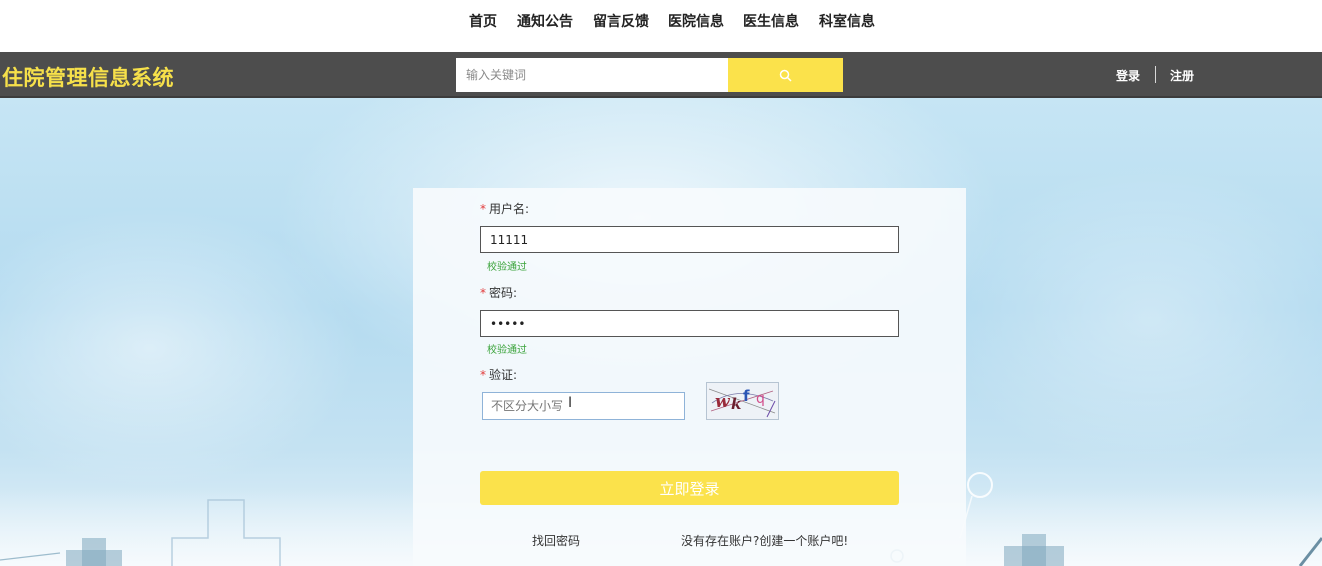  Describe the element at coordinates (507, 267) in the screenshot. I see `username-validation-status: 校验通过` at that location.